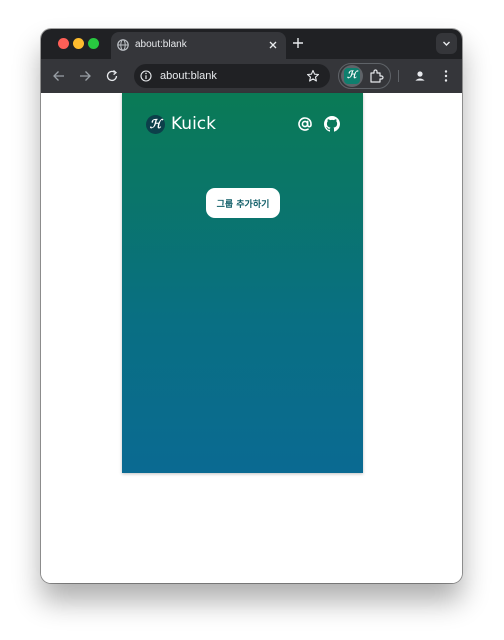 The image size is (504, 640). Describe the element at coordinates (193, 124) in the screenshot. I see `brand-name: Kuick` at that location.